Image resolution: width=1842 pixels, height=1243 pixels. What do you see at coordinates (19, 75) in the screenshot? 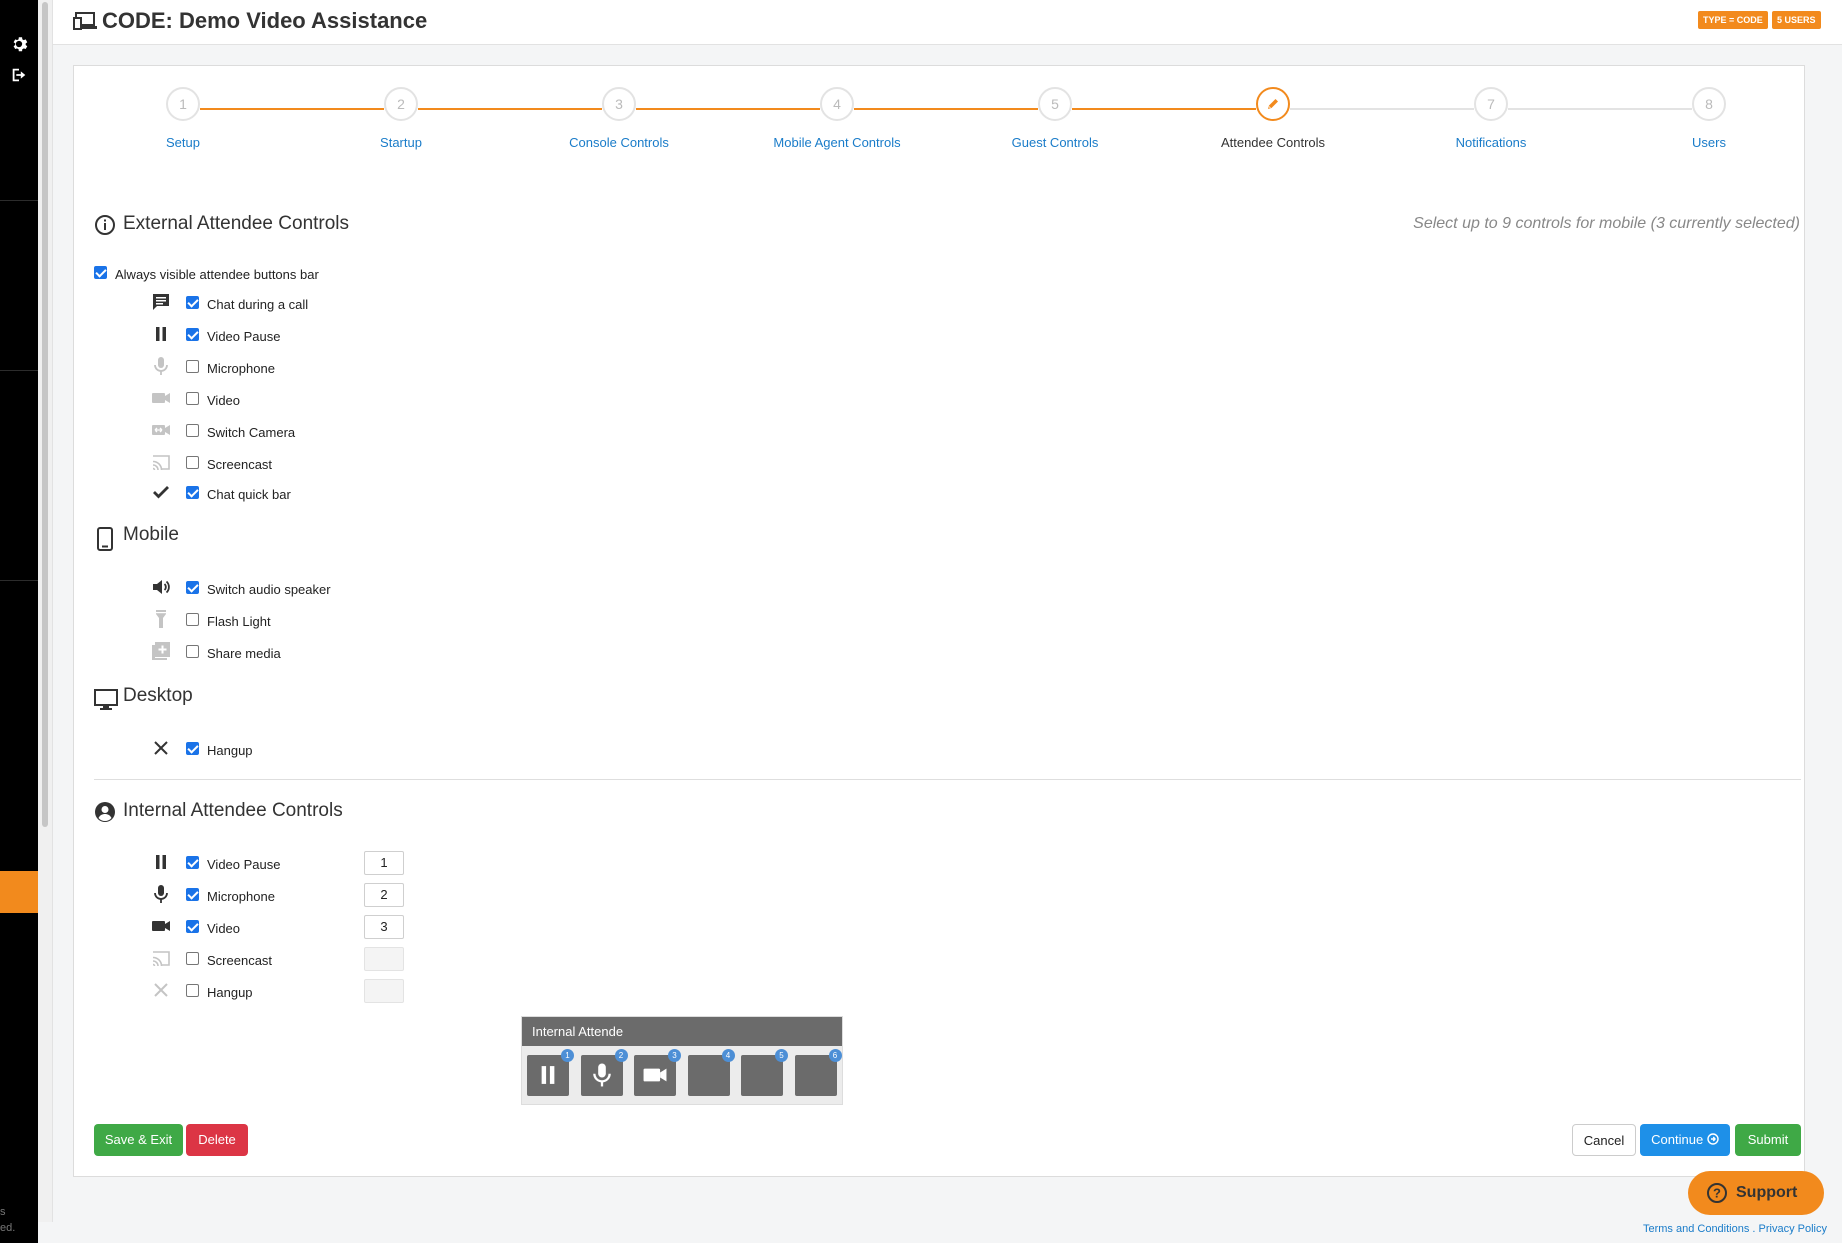
I see `sign-out-icon` at bounding box center [19, 75].